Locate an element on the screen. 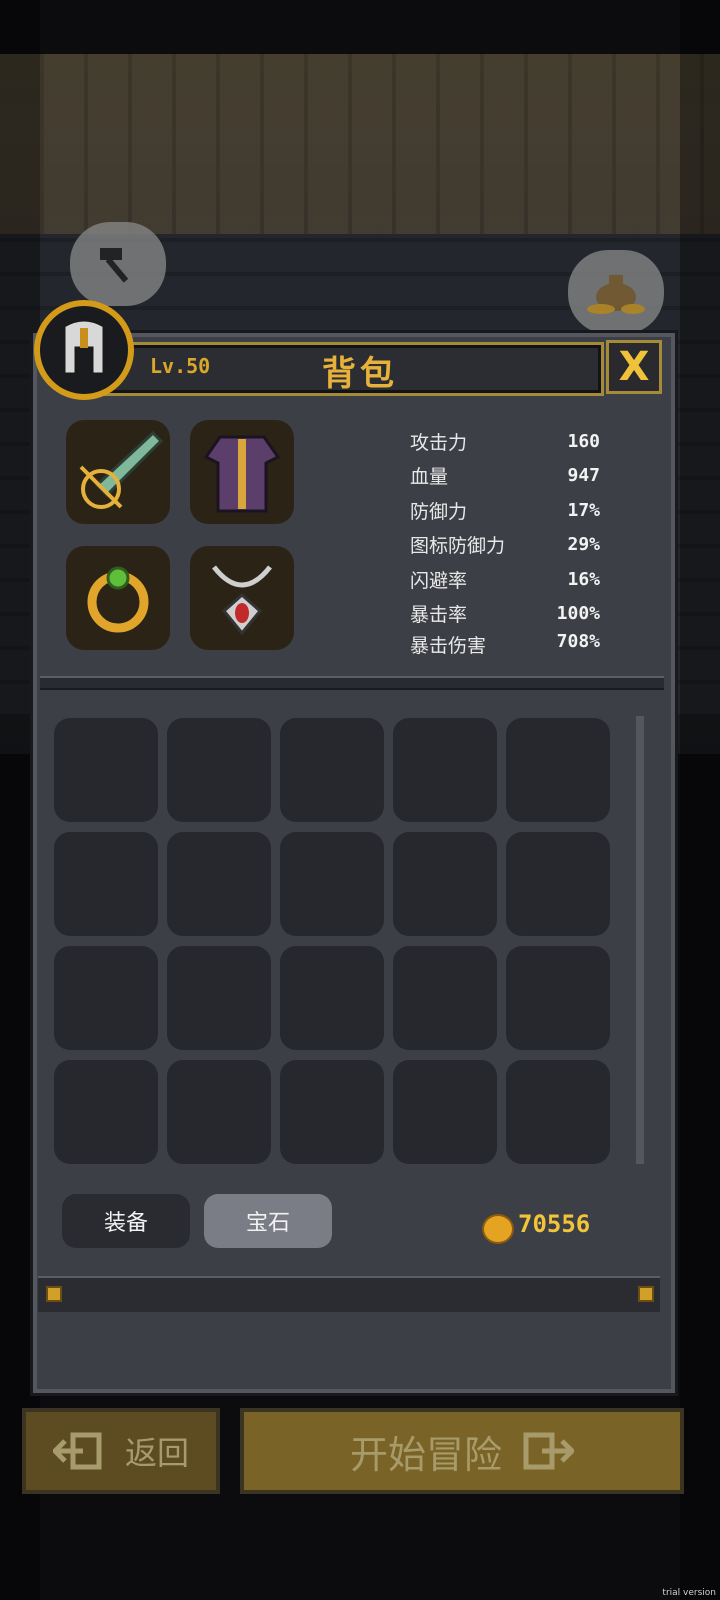  close-button: X is located at coordinates (634, 367).